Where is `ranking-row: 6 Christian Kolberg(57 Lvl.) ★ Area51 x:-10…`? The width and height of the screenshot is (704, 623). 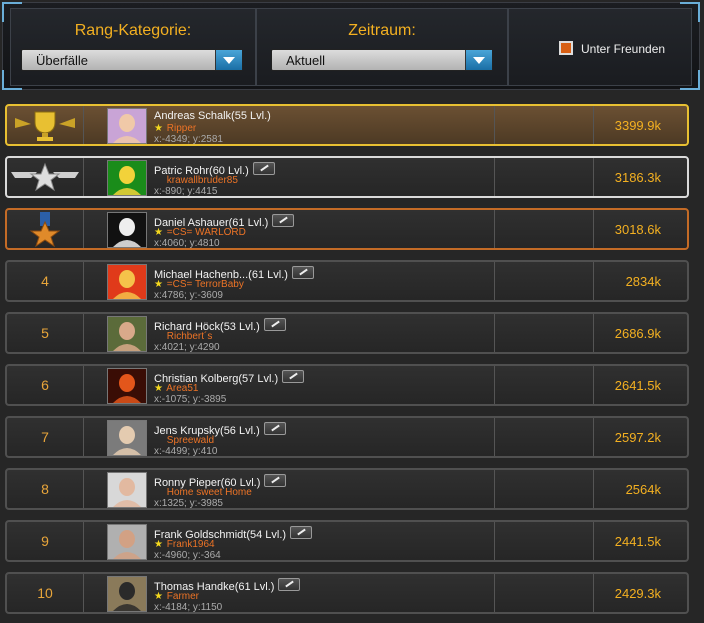 ranking-row: 6 Christian Kolberg(57 Lvl.) ★ Area51 x:-10… is located at coordinates (347, 385).